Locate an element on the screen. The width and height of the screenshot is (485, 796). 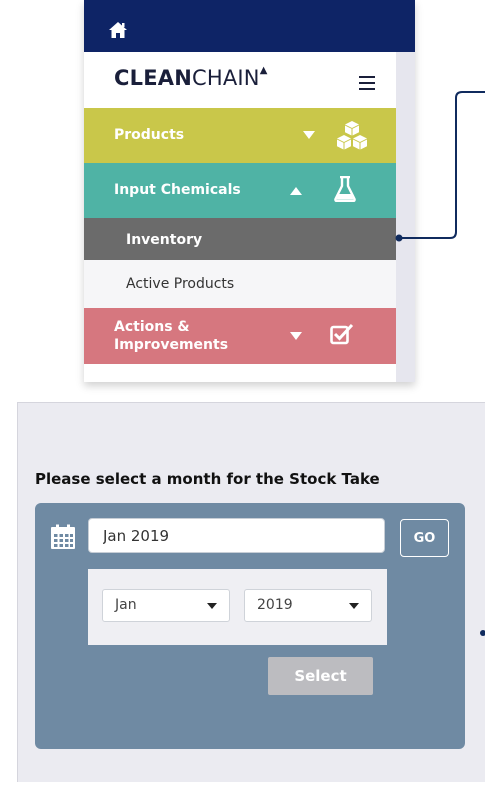
checkbox-icon is located at coordinates (342, 334).